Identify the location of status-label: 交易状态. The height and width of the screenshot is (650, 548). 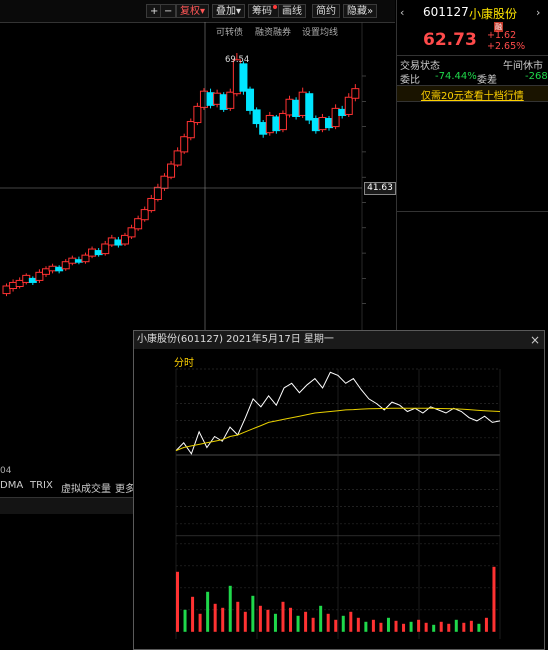
(420, 66).